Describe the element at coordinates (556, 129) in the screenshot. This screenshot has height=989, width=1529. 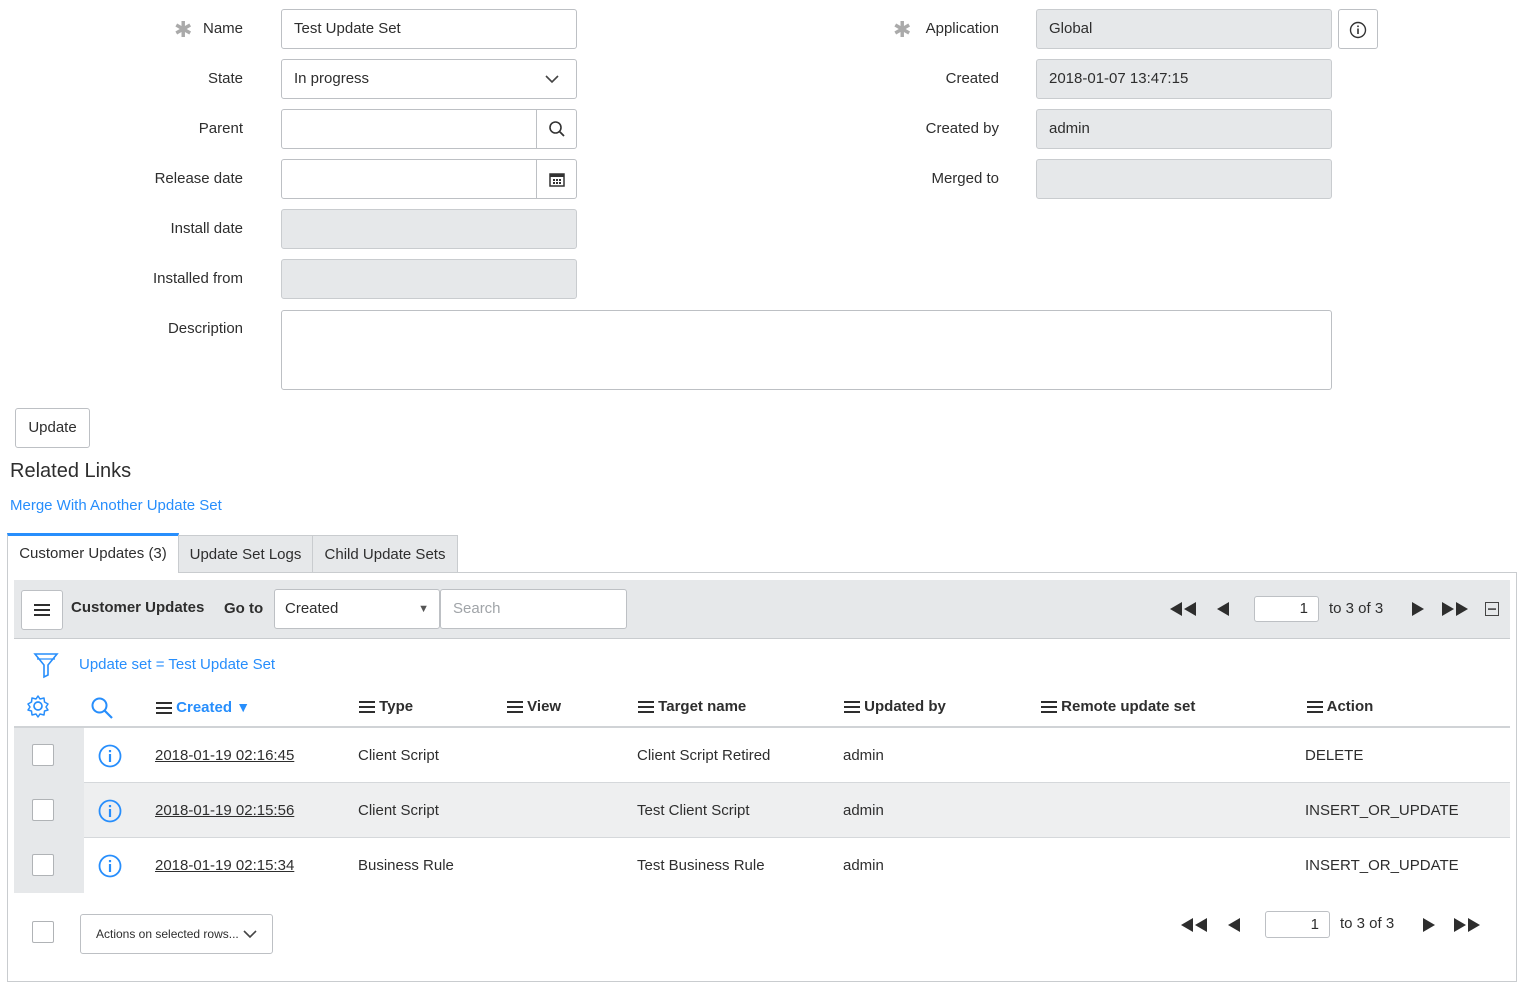
I see `parent-lookup-button` at that location.